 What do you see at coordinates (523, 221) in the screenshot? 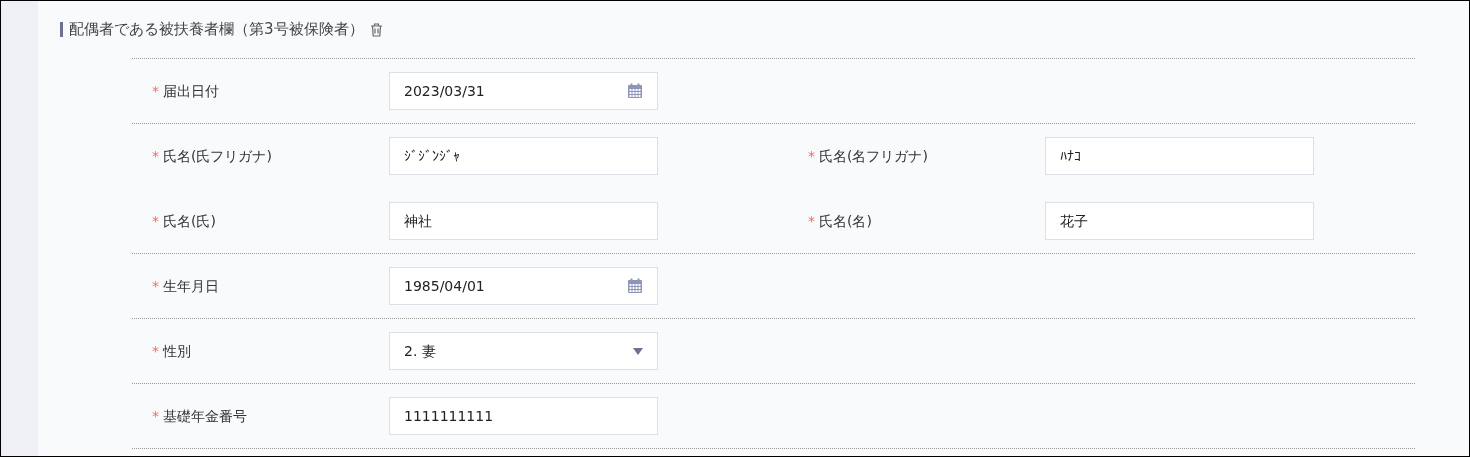
I see `input-field: 神社` at bounding box center [523, 221].